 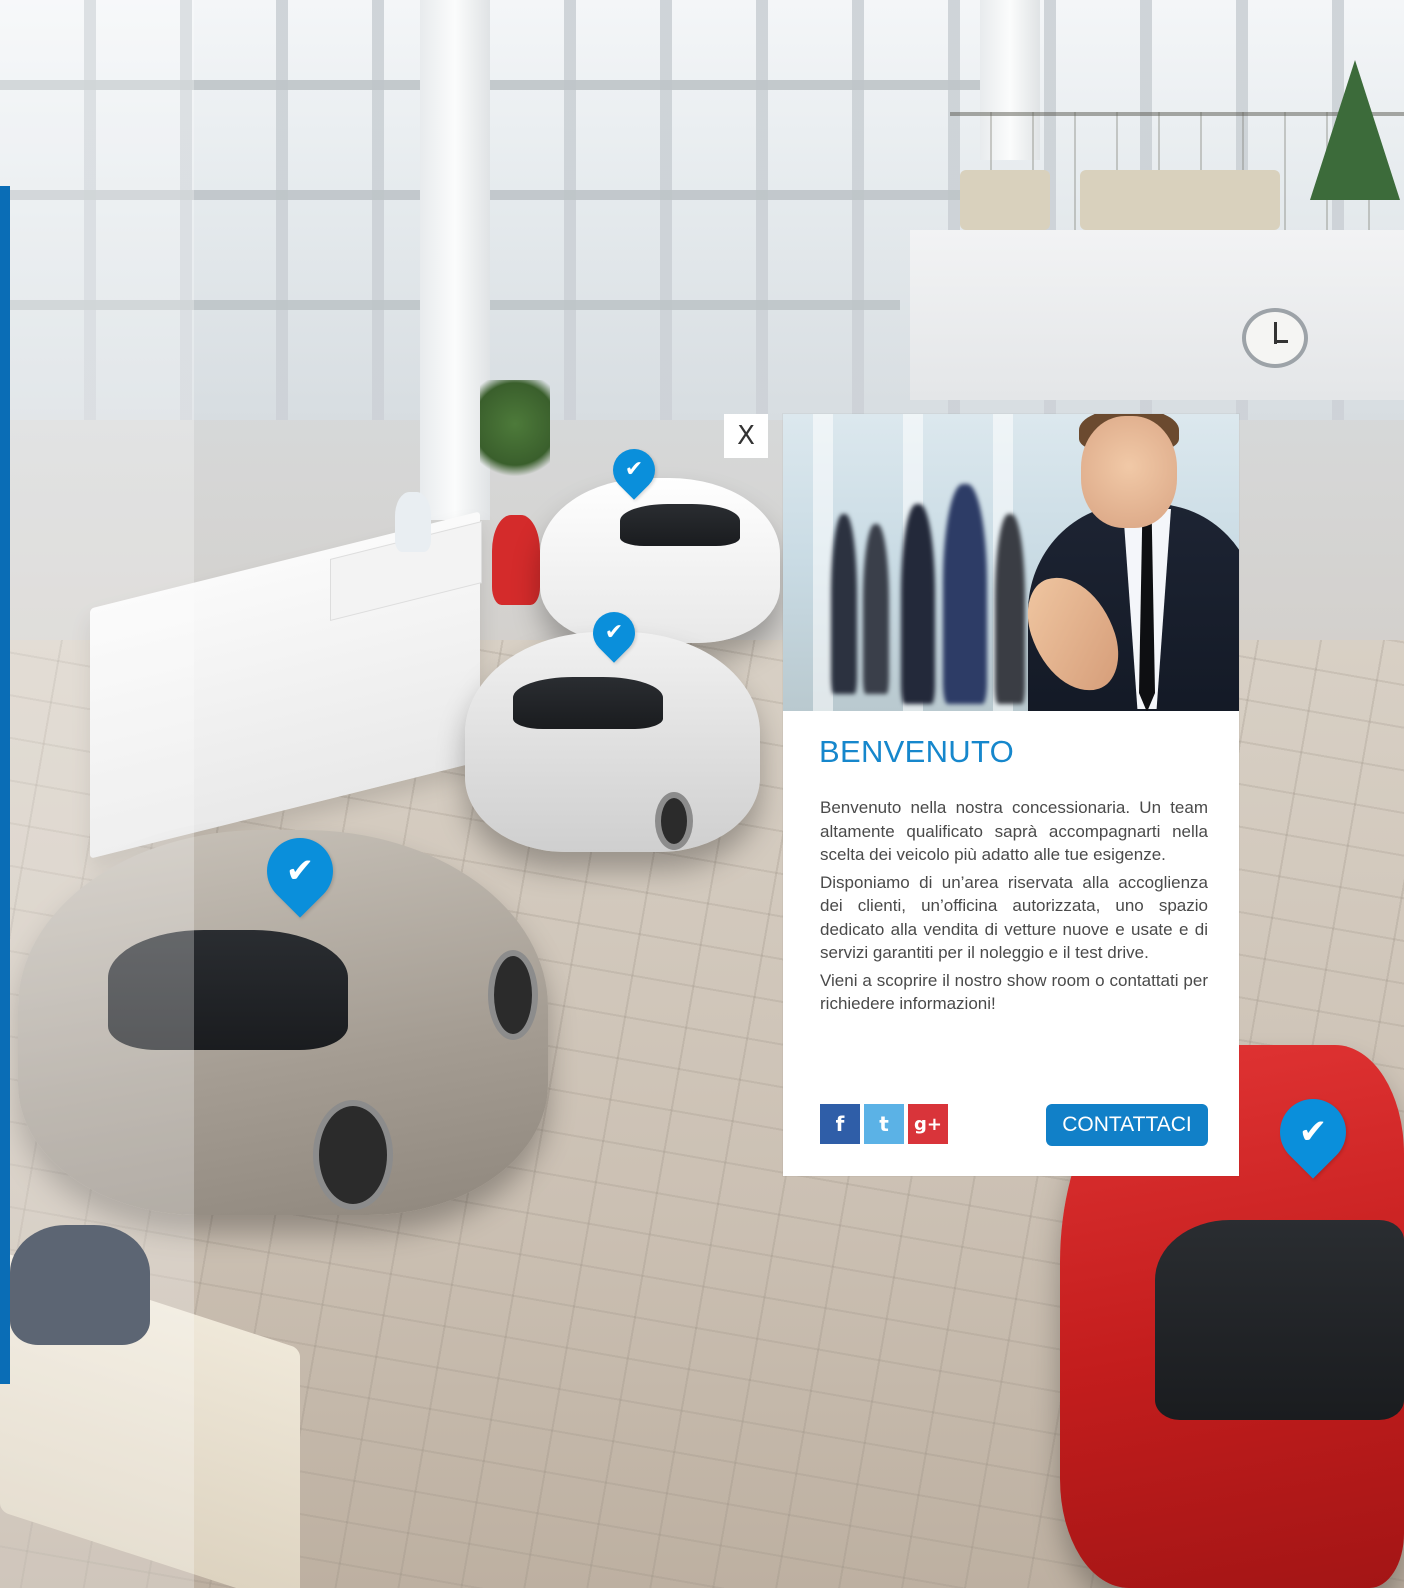 I want to click on silver-hatchback, so click(x=612, y=742).